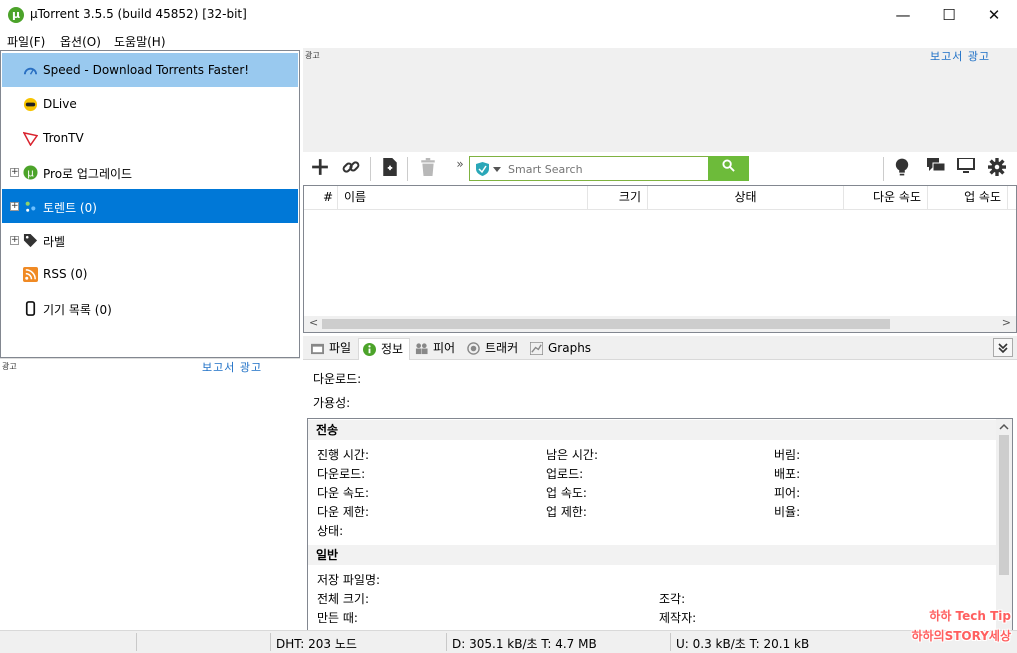 The width and height of the screenshot is (1017, 653). What do you see at coordinates (351, 169) in the screenshot?
I see `add-url-button` at bounding box center [351, 169].